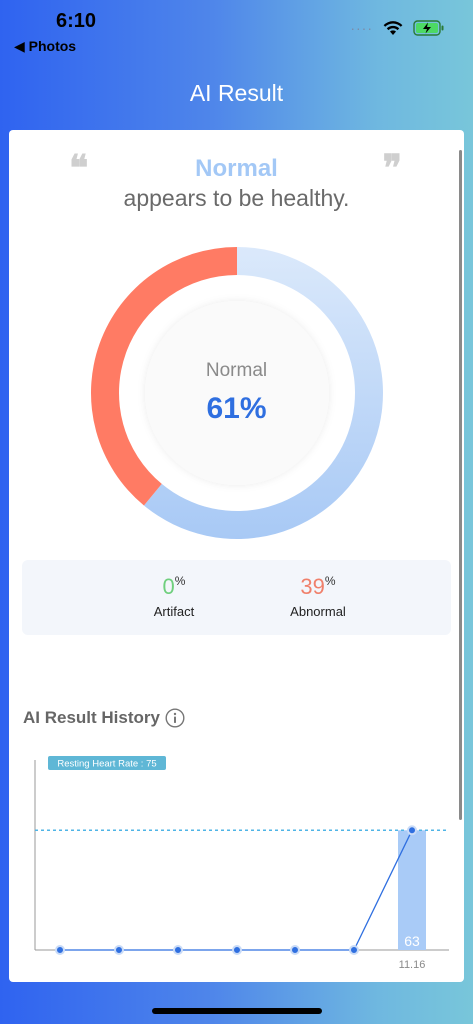 The image size is (473, 1024). Describe the element at coordinates (175, 718) in the screenshot. I see `info-icon` at that location.